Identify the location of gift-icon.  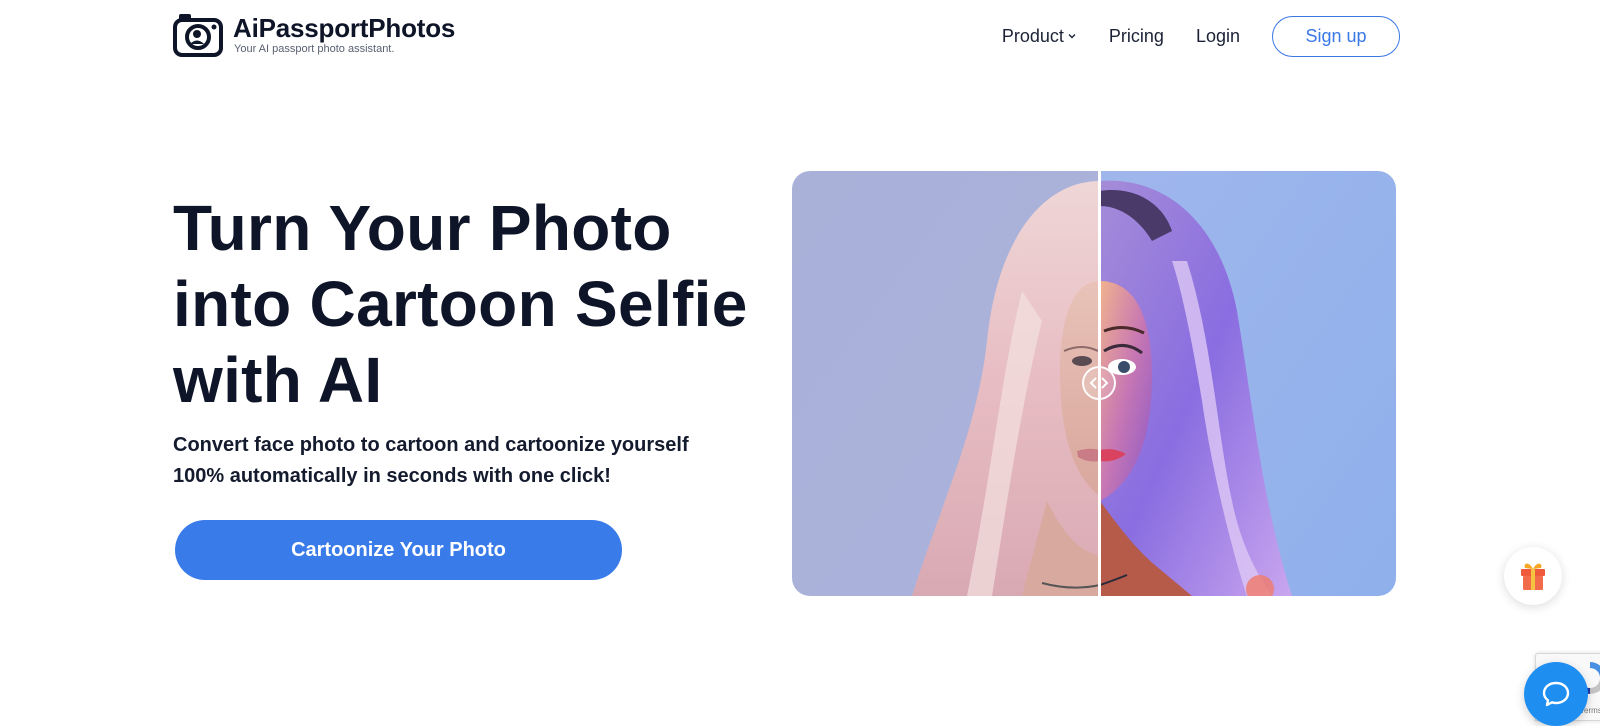
(1533, 576).